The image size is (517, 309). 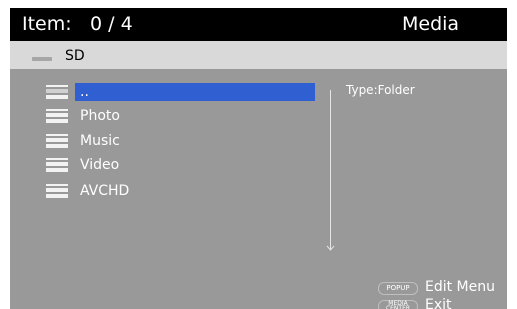 I want to click on popup-key-icon: POPUP, so click(x=398, y=288).